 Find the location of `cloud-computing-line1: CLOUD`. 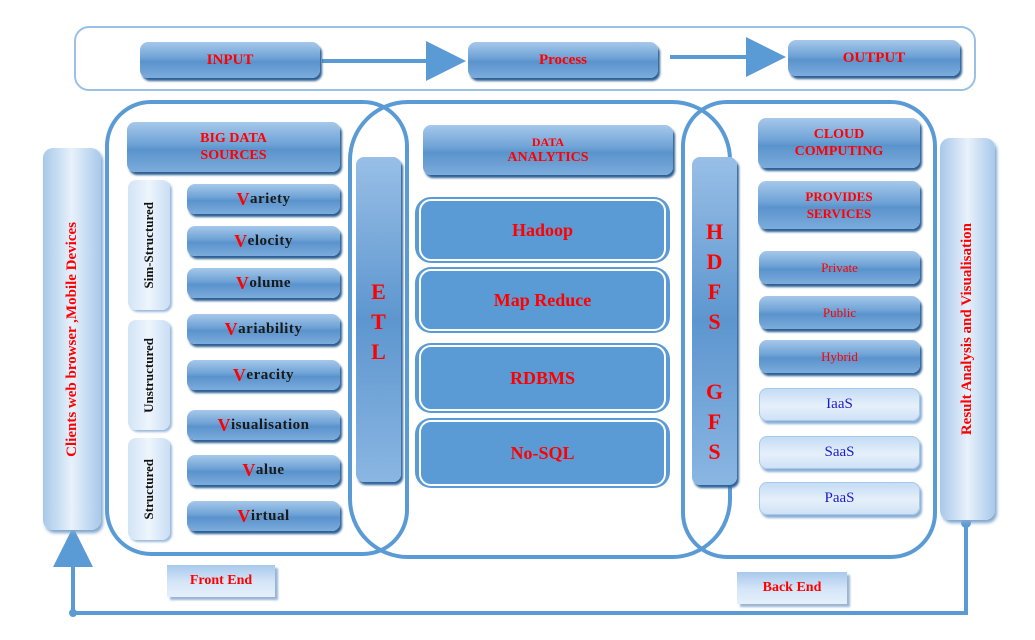

cloud-computing-line1: CLOUD is located at coordinates (839, 134).